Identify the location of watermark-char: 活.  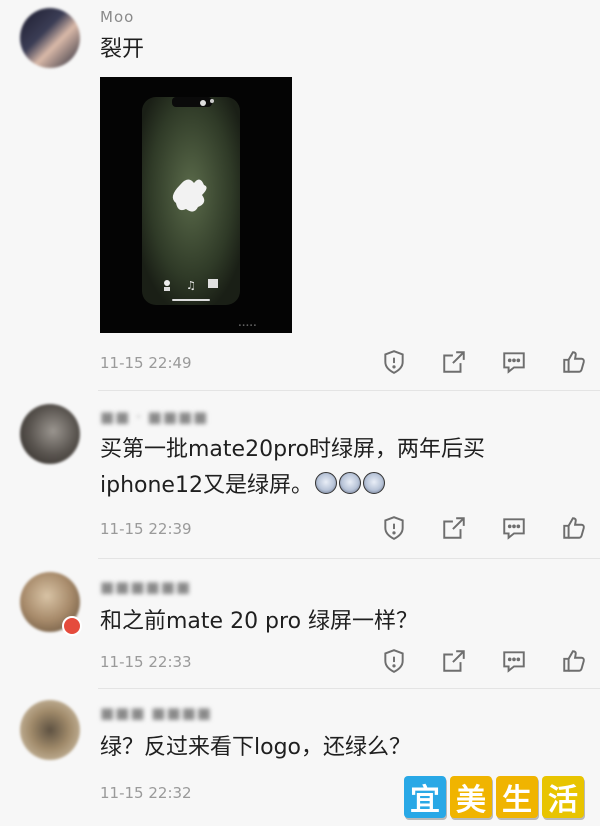
(563, 797).